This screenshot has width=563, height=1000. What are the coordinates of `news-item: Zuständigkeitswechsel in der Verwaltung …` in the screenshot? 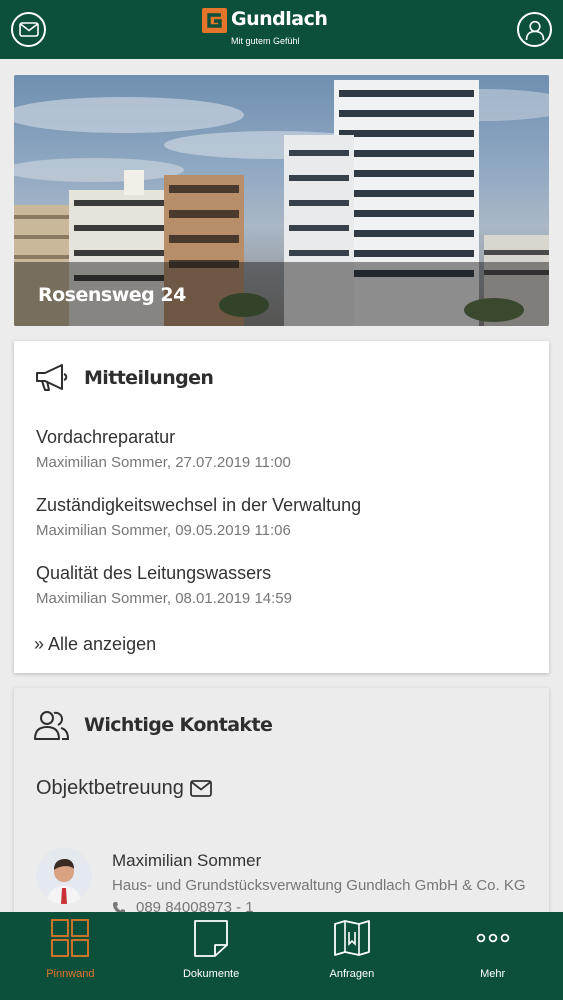 It's located at (198, 517).